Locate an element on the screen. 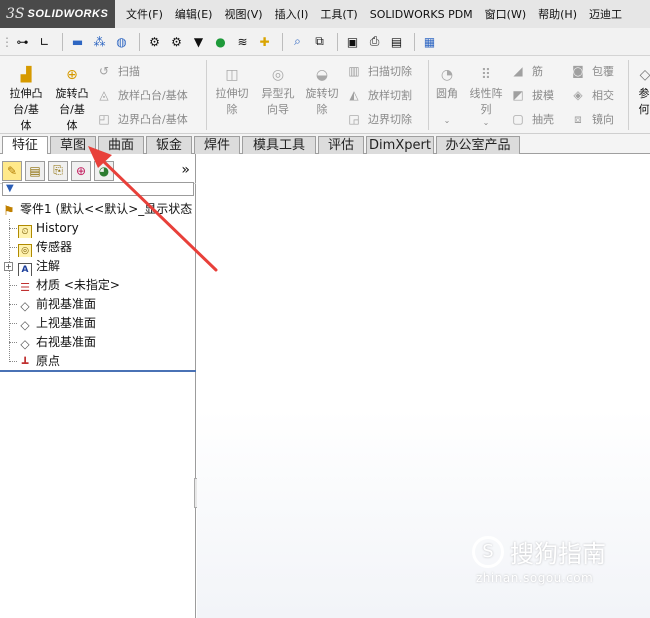 The image size is (650, 618). rollback-bar is located at coordinates (98, 371).